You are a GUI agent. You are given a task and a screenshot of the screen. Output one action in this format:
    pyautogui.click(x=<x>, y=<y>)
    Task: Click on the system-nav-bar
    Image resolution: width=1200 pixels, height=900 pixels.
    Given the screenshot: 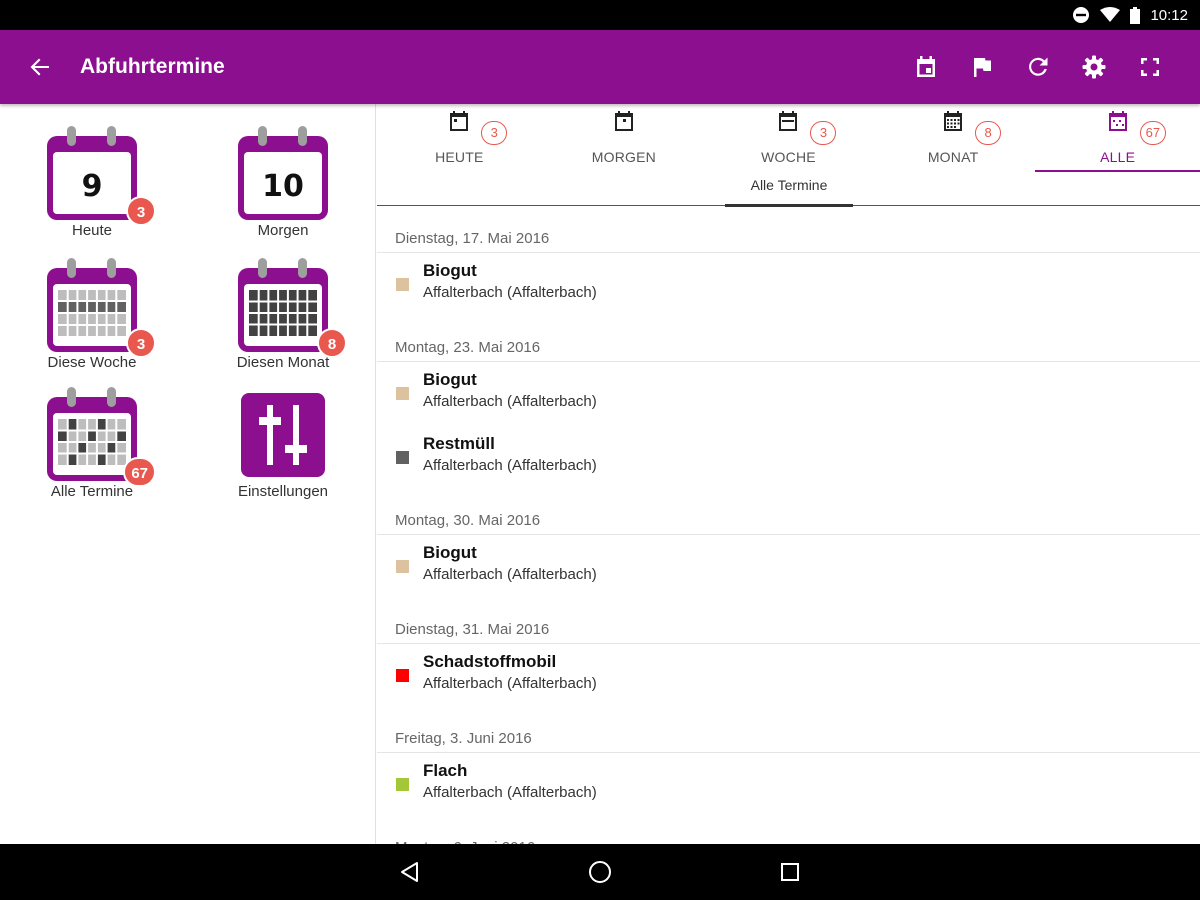 What is the action you would take?
    pyautogui.click(x=600, y=872)
    